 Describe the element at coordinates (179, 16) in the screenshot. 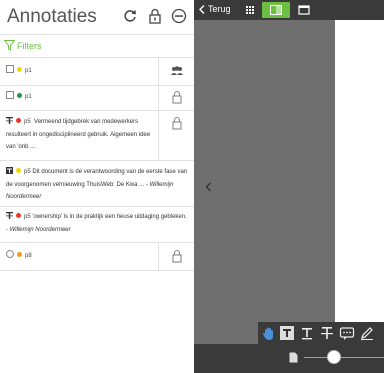

I see `minus-circle-icon` at that location.